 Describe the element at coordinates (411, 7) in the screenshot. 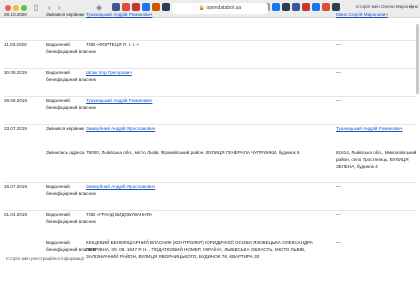

I see `new-tab-icon: +` at that location.